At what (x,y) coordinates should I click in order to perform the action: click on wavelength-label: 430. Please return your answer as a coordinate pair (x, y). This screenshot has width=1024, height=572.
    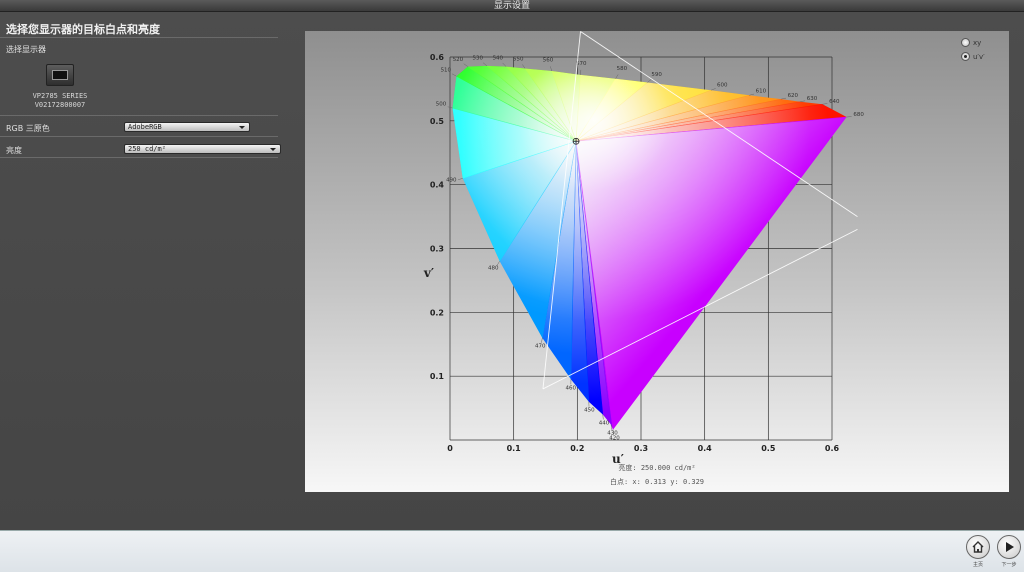
    Looking at the image, I should click on (612, 434).